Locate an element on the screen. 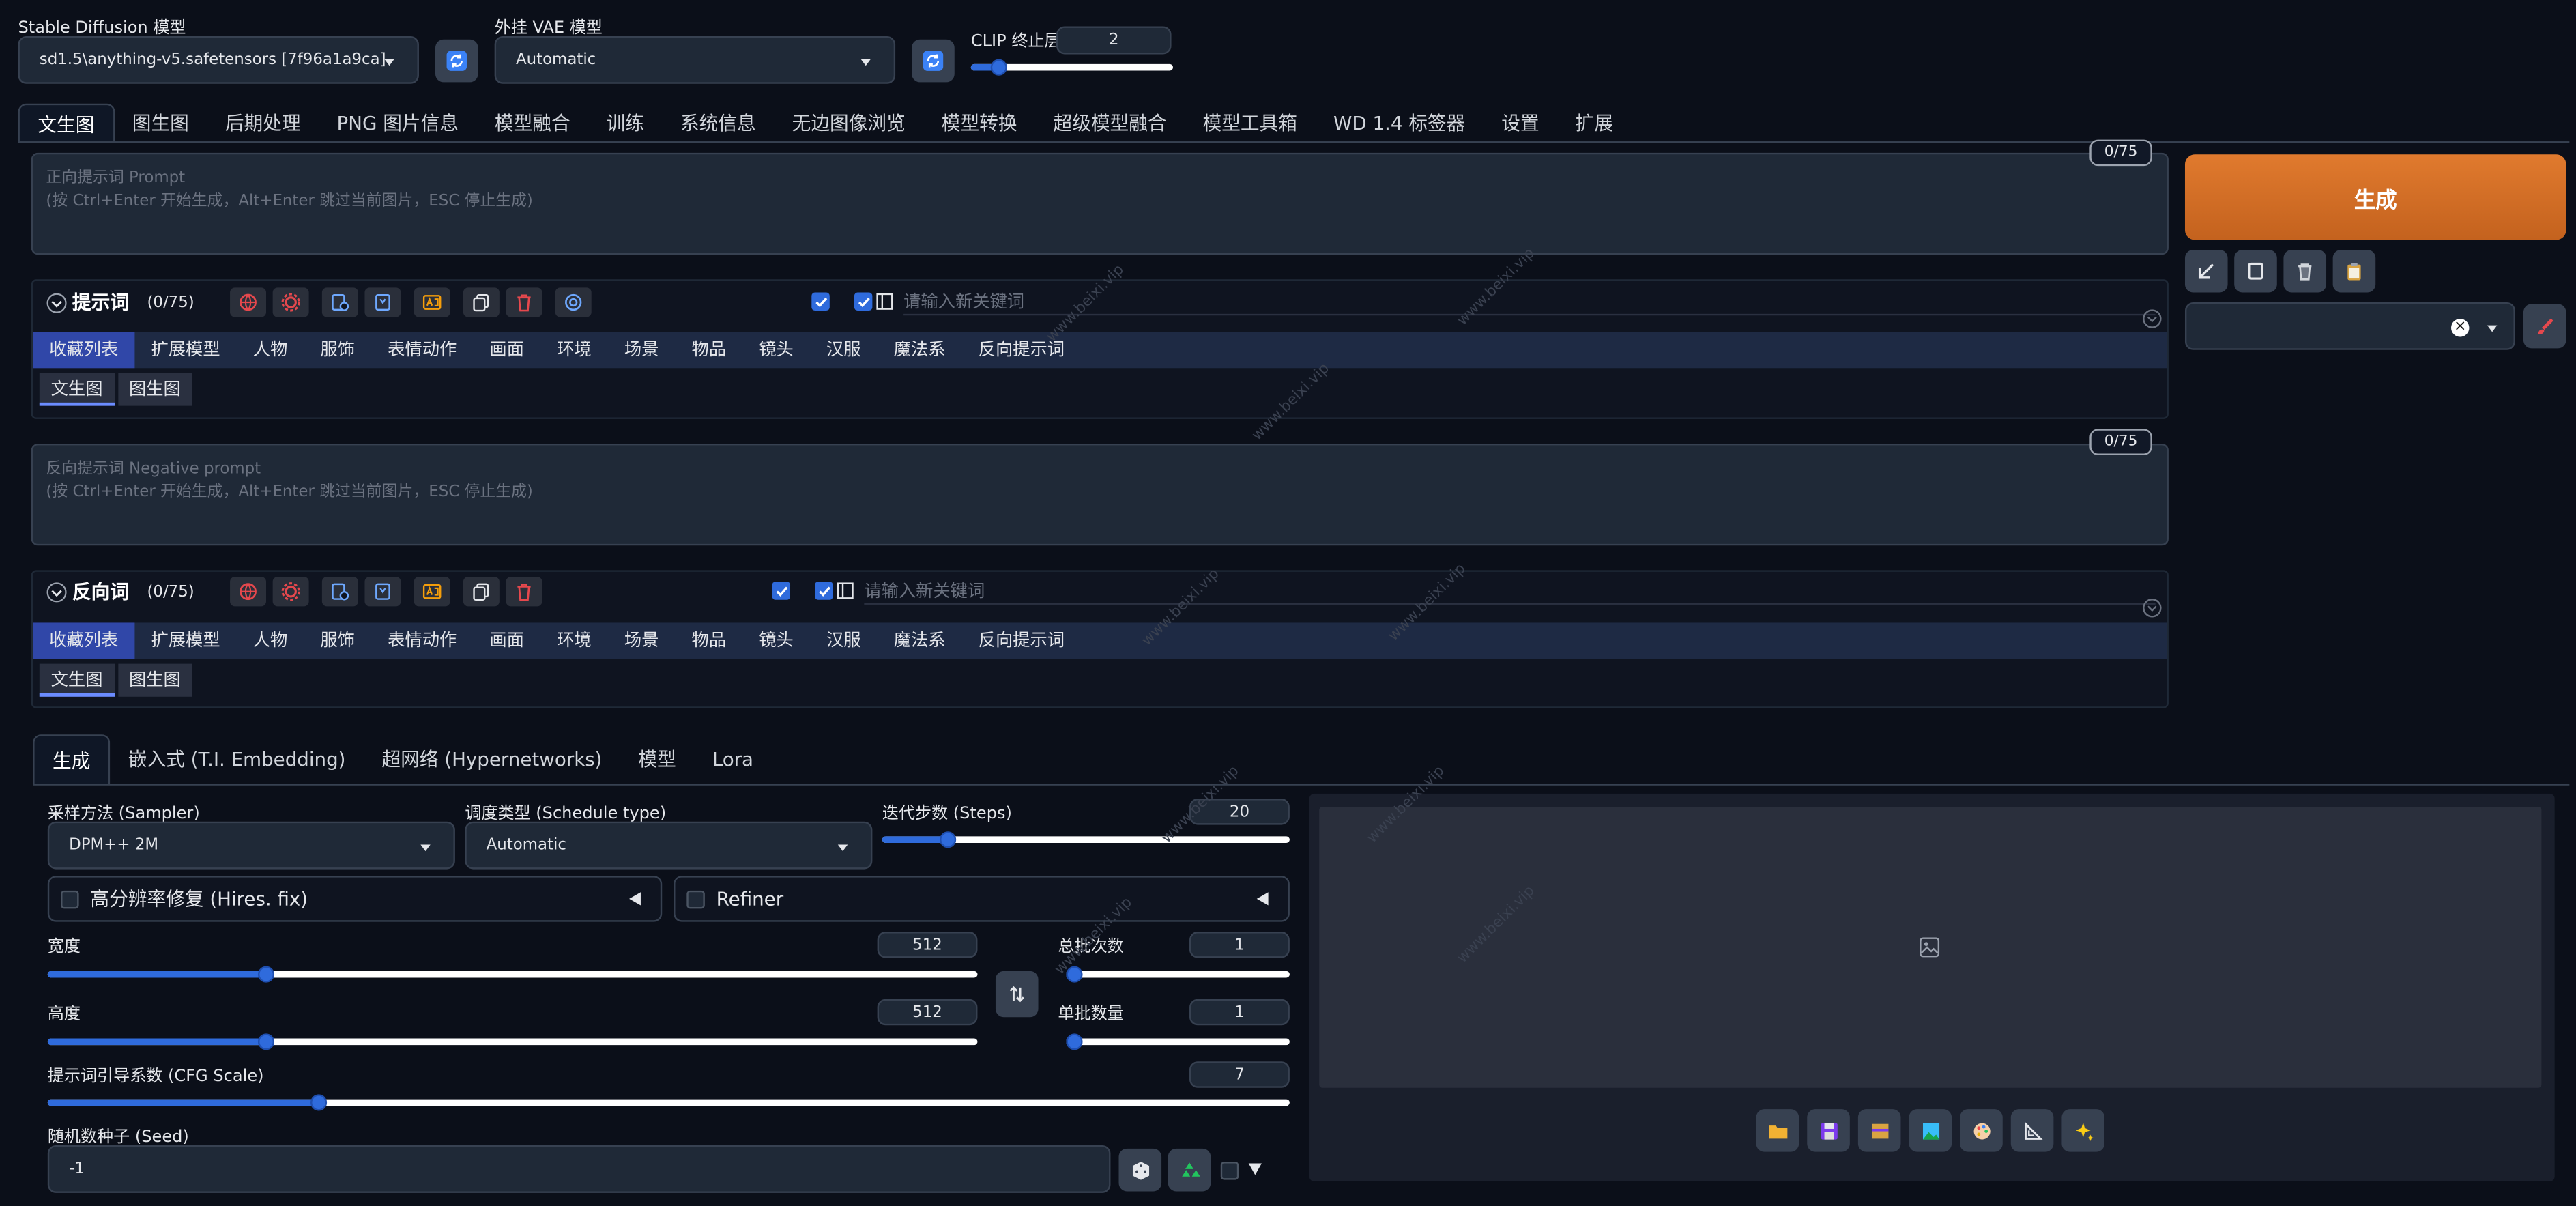 This screenshot has height=1206, width=2576. settings-button is located at coordinates (290, 592).